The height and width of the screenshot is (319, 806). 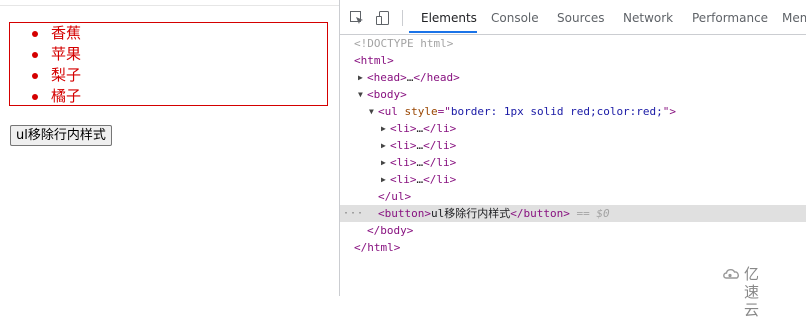 I want to click on list-item-text: 橘子, so click(x=66, y=96).